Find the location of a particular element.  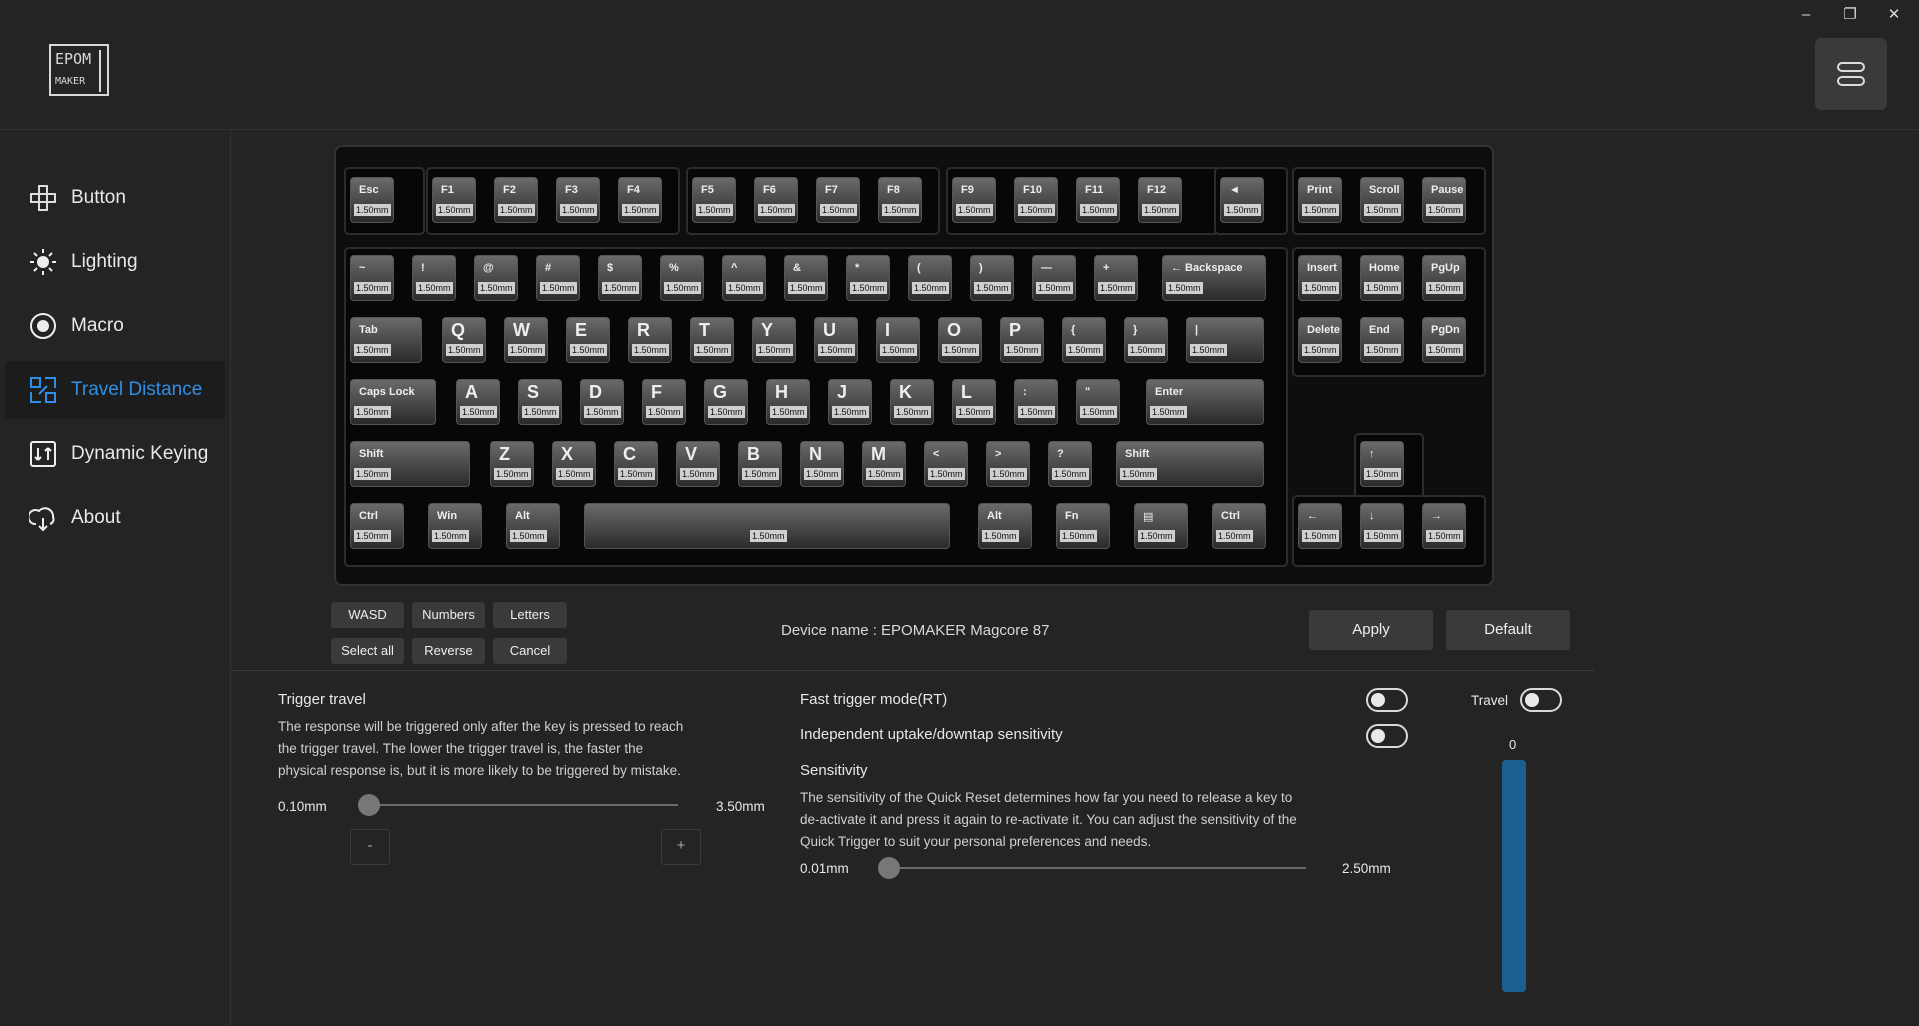

key-a: A 1.50mm is located at coordinates (478, 402).